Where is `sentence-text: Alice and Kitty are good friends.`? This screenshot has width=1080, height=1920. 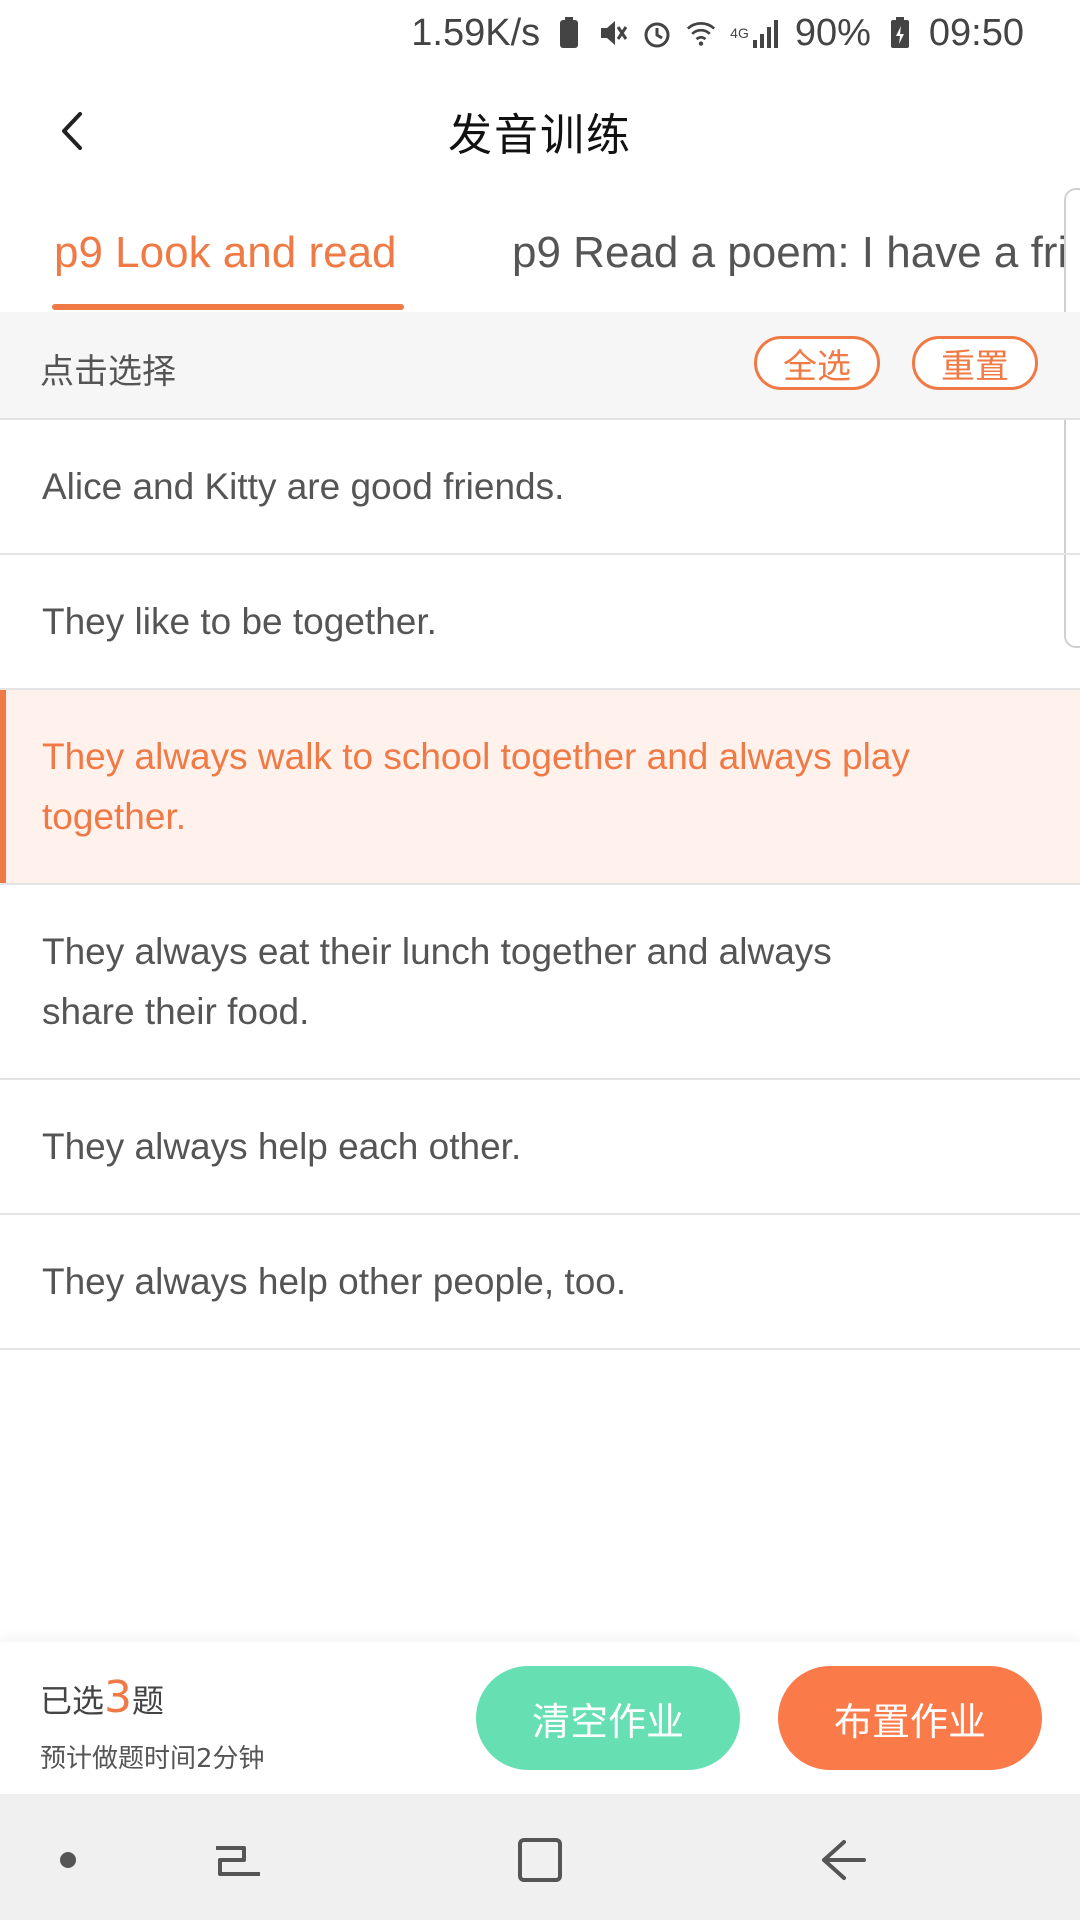
sentence-text: Alice and Kitty are good friends. is located at coordinates (303, 486).